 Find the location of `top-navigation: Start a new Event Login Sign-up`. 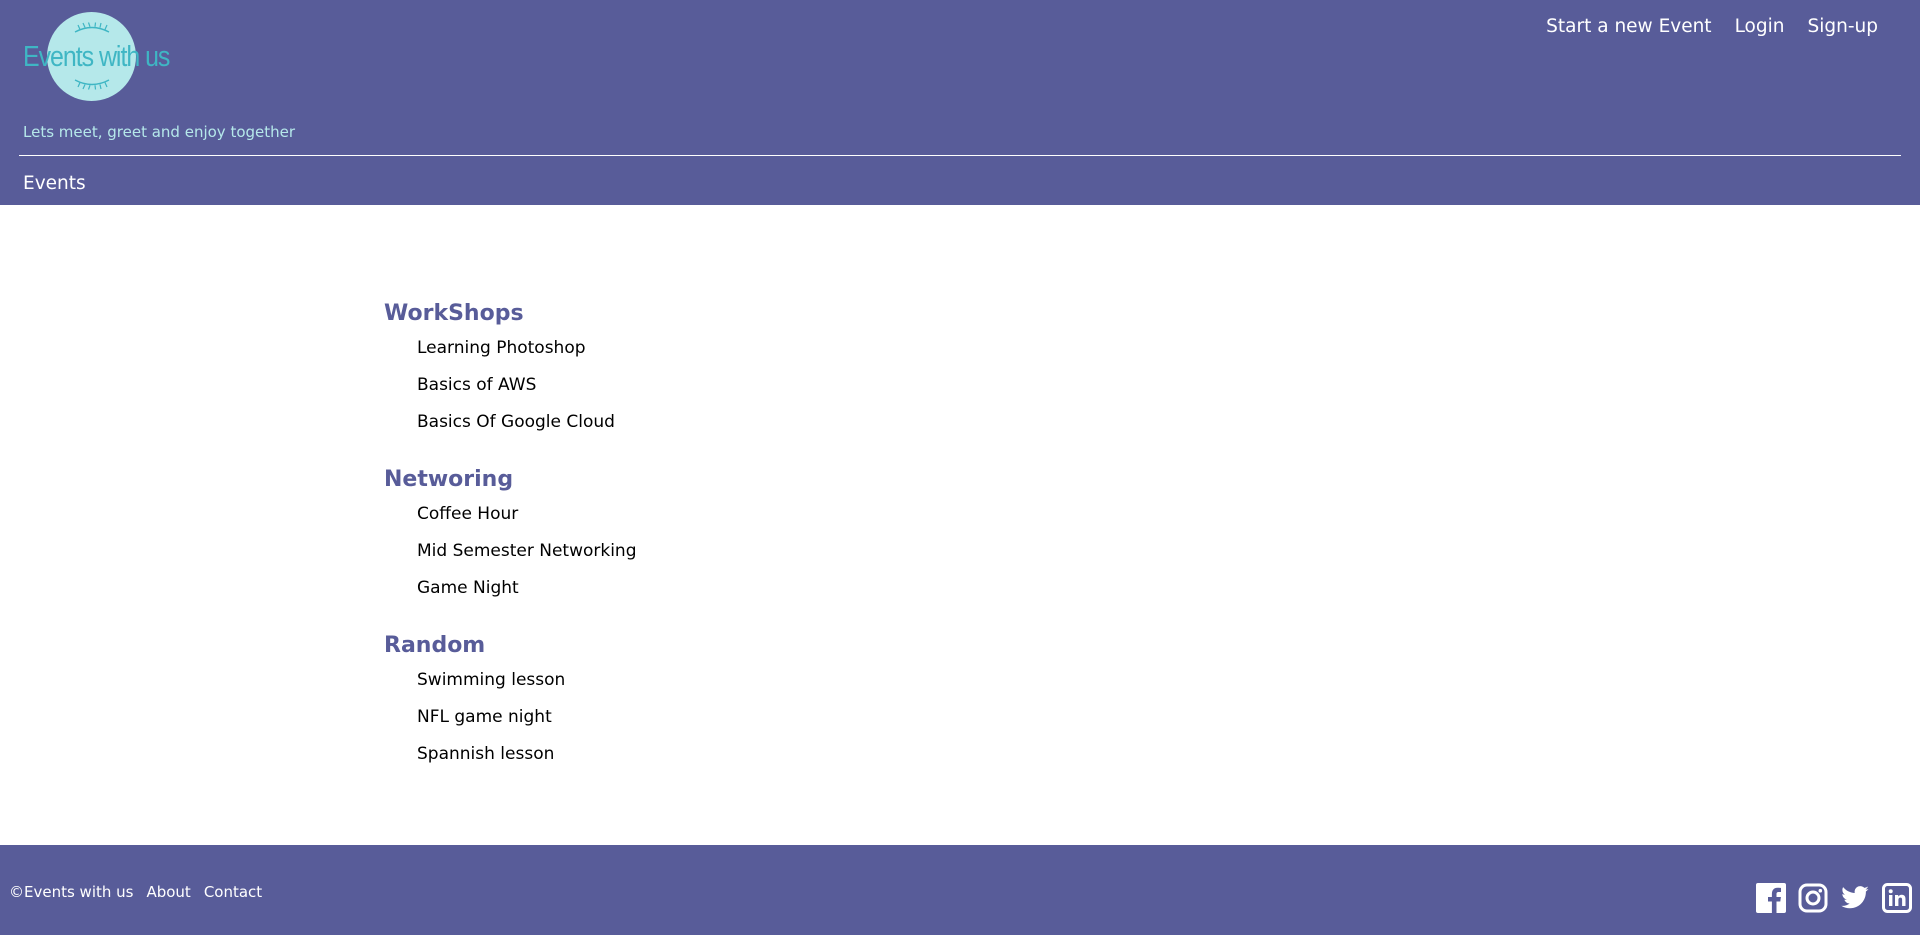

top-navigation: Start a new Event Login Sign-up is located at coordinates (1712, 26).